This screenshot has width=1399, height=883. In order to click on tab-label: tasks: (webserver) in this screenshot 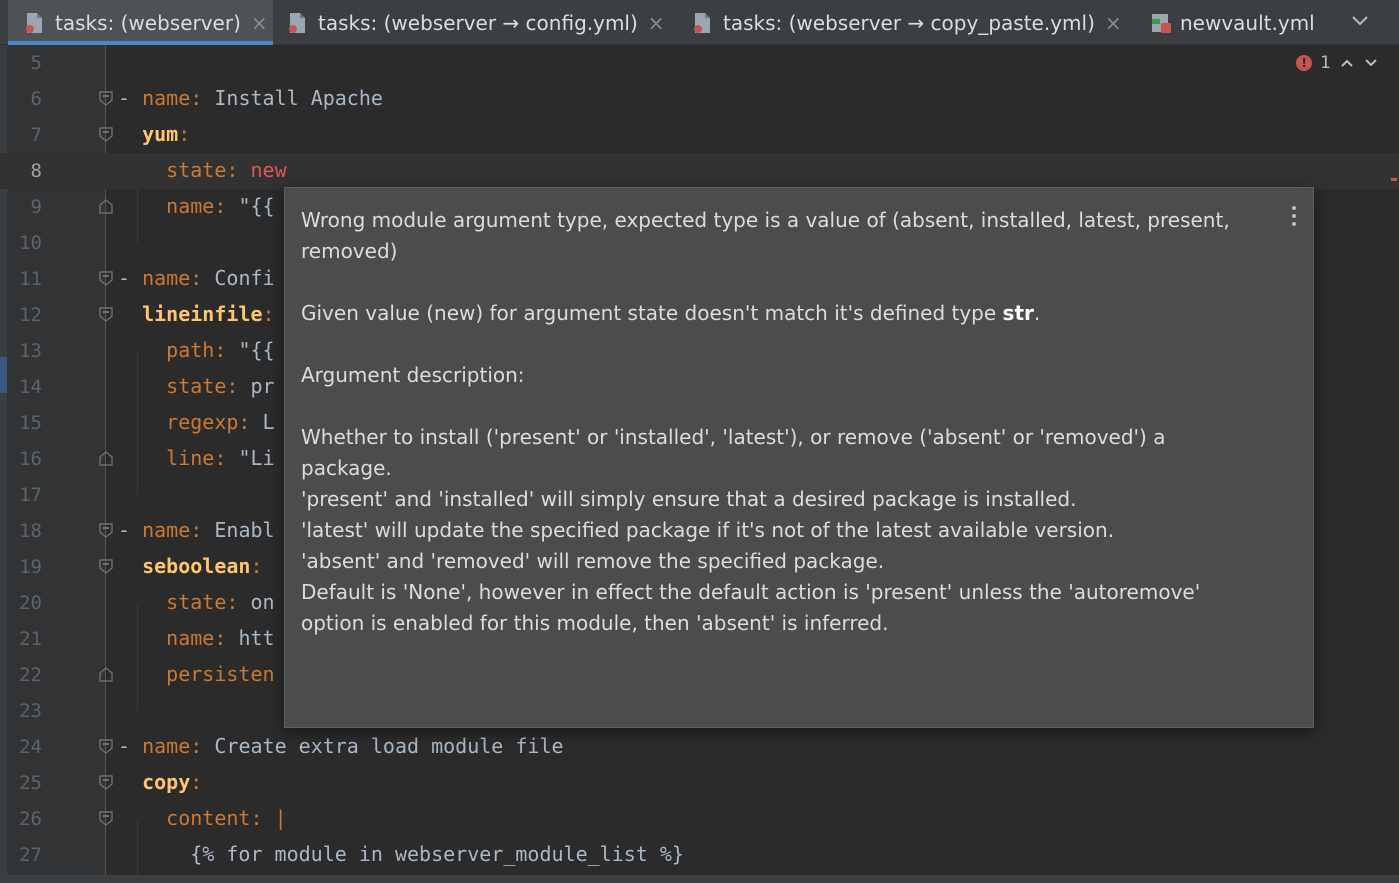, I will do `click(148, 22)`.